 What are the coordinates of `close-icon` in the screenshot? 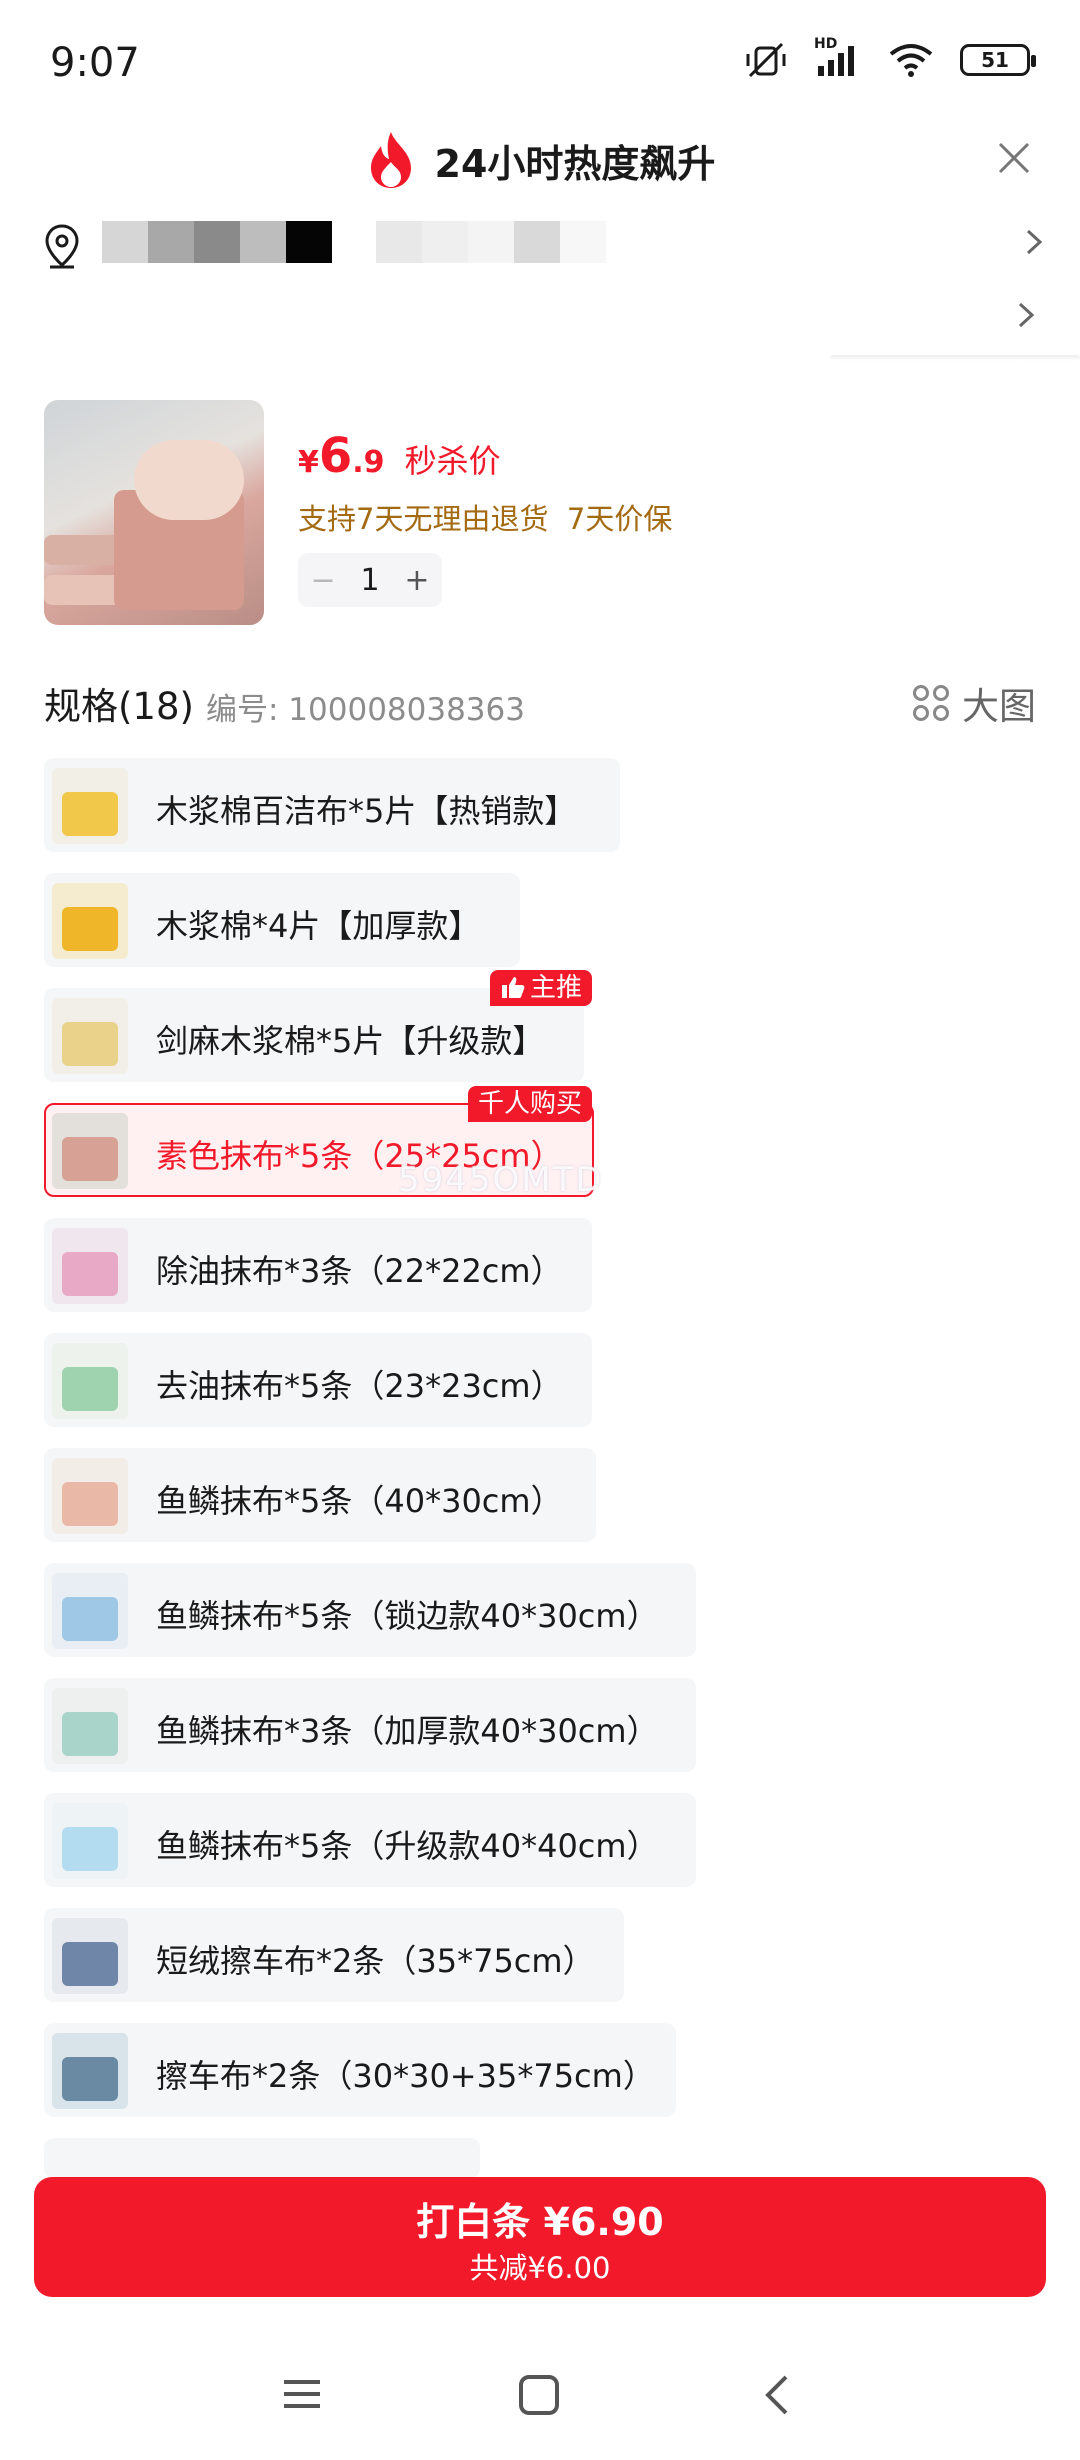 It's located at (1014, 158).